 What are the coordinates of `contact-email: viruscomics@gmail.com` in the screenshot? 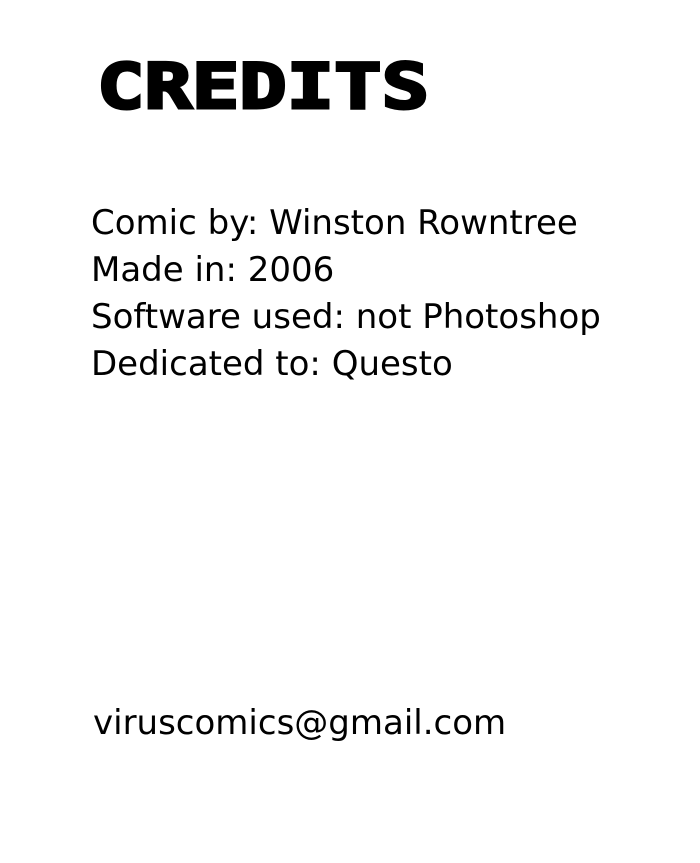 It's located at (300, 723).